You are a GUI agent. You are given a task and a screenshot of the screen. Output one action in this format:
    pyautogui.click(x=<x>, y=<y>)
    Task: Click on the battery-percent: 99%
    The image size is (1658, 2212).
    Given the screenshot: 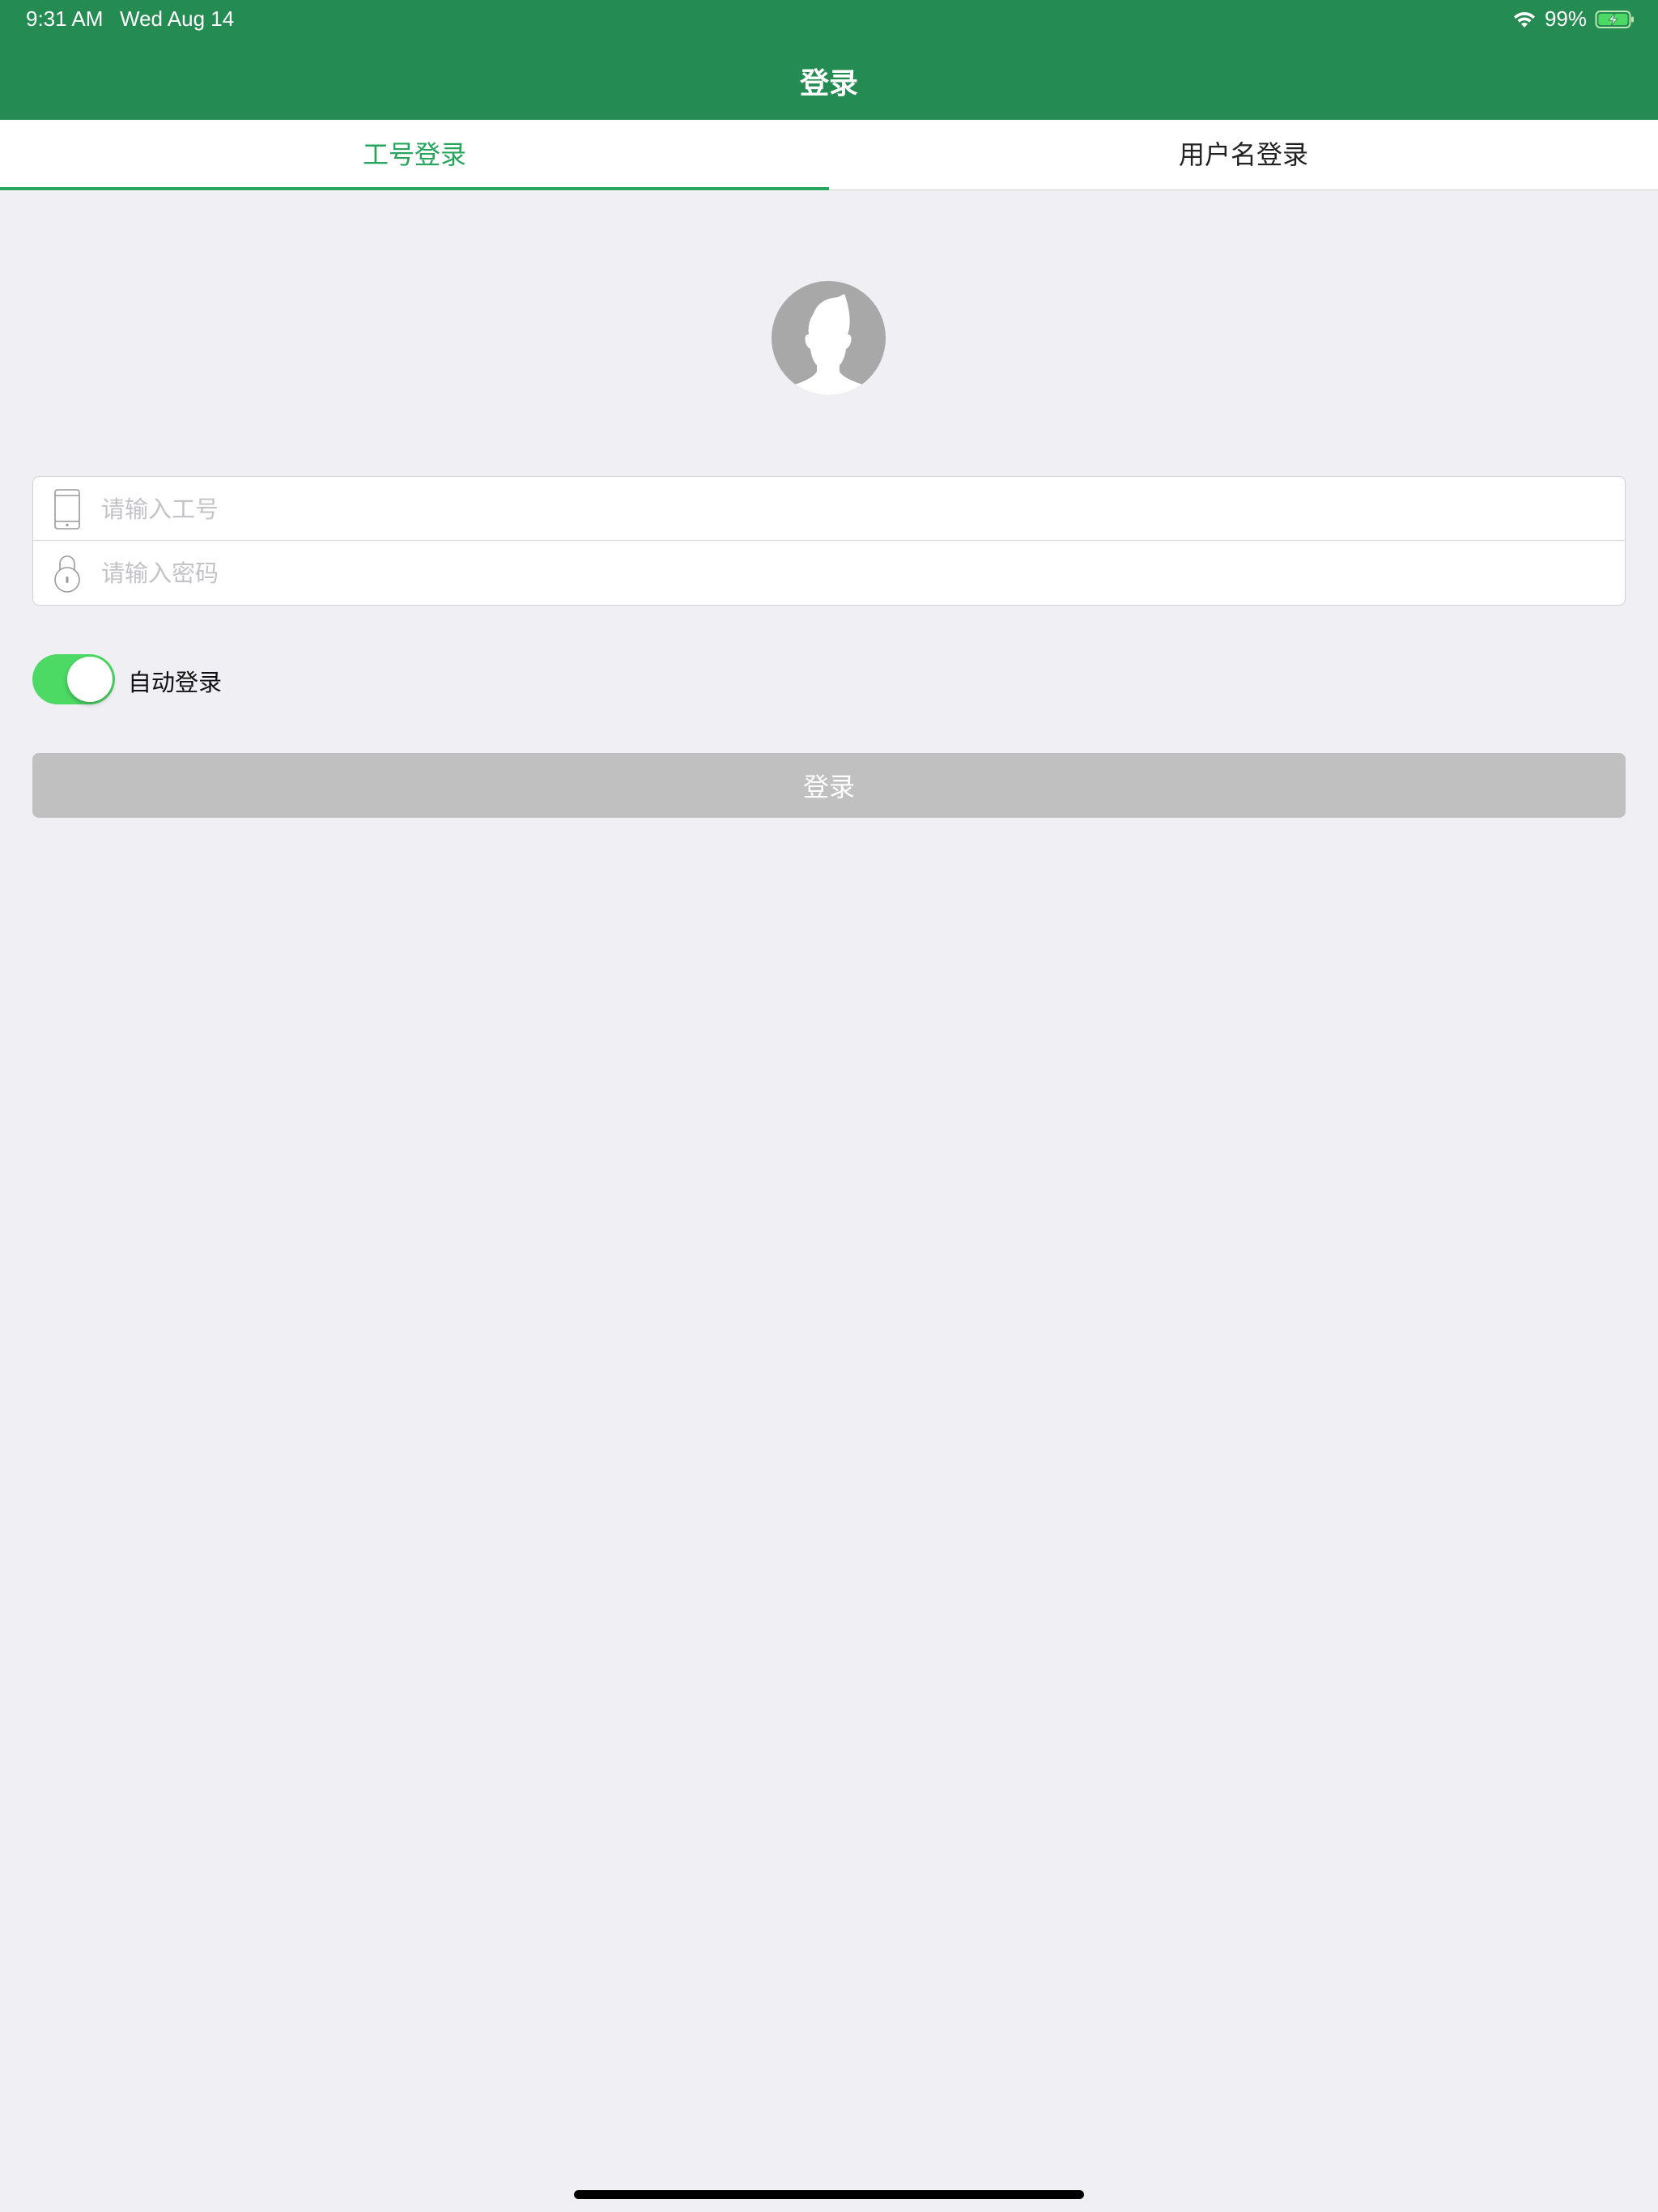 What is the action you would take?
    pyautogui.click(x=1565, y=19)
    